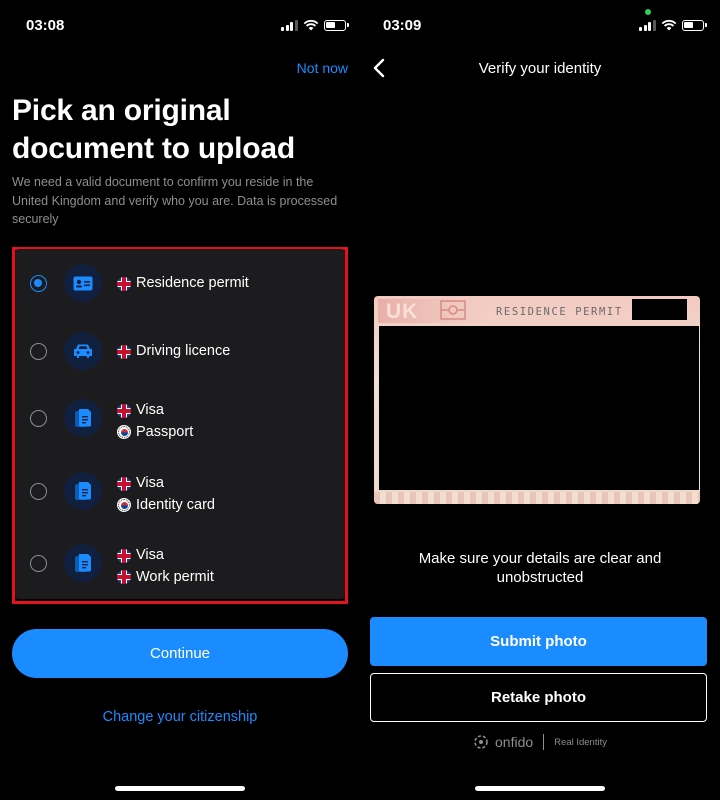 Image resolution: width=720 pixels, height=800 pixels. What do you see at coordinates (175, 576) in the screenshot?
I see `document-label: Work permit` at bounding box center [175, 576].